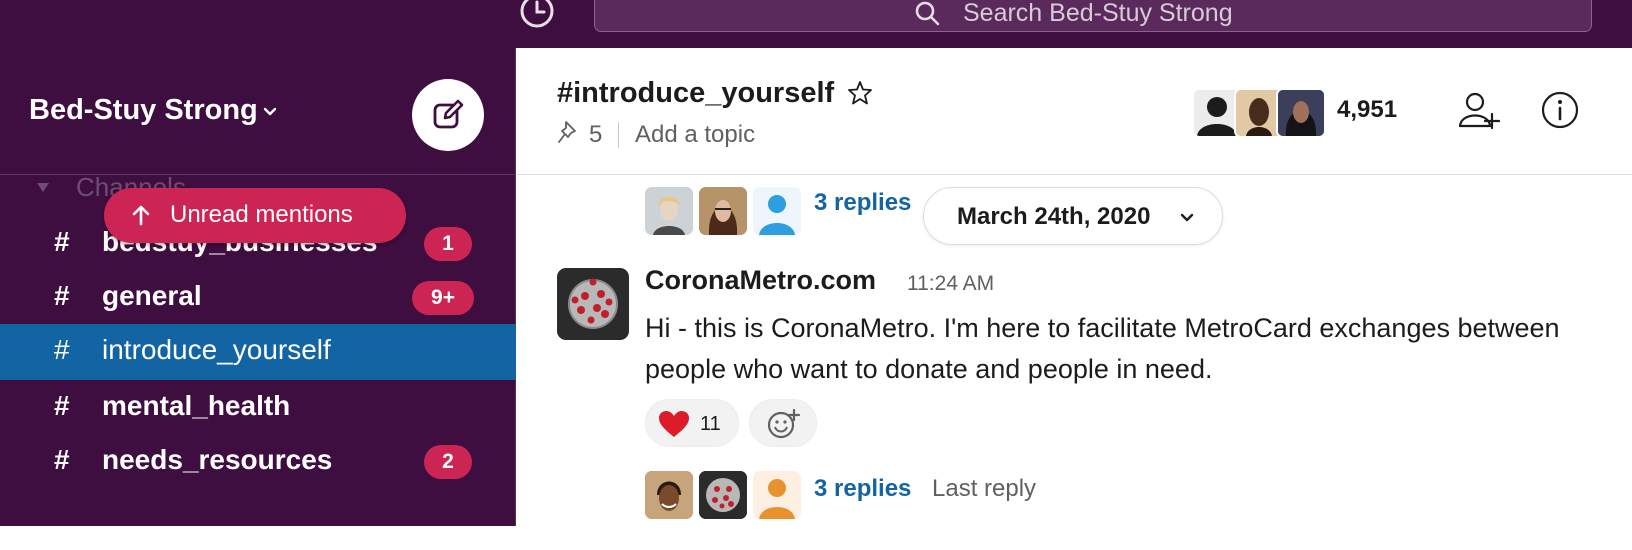 The height and width of the screenshot is (550, 1632). Describe the element at coordinates (984, 488) in the screenshot. I see `last-reply-label: Last reply` at that location.